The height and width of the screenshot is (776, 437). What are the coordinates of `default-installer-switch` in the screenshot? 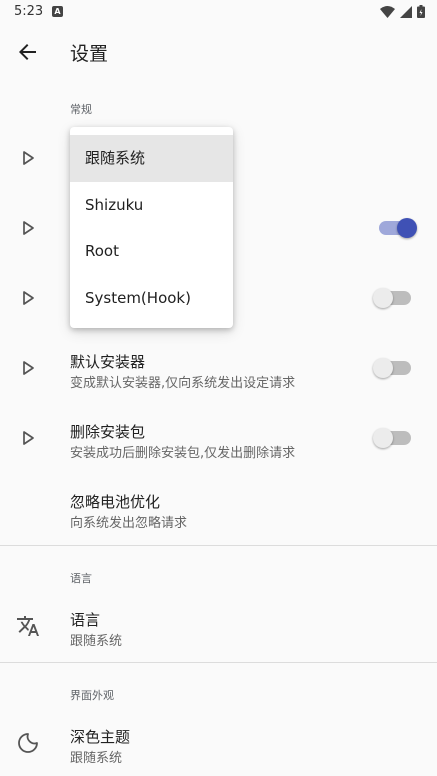 It's located at (392, 368).